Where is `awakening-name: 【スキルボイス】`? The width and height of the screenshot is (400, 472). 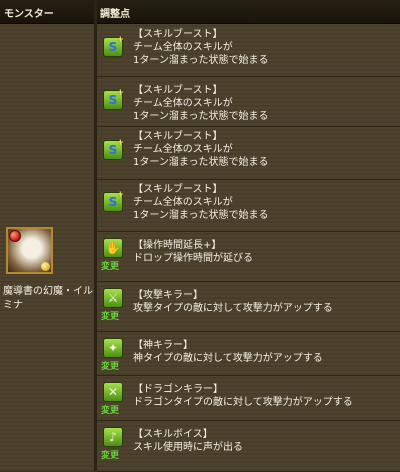
awakening-name: 【スキルボイス】 is located at coordinates (173, 434).